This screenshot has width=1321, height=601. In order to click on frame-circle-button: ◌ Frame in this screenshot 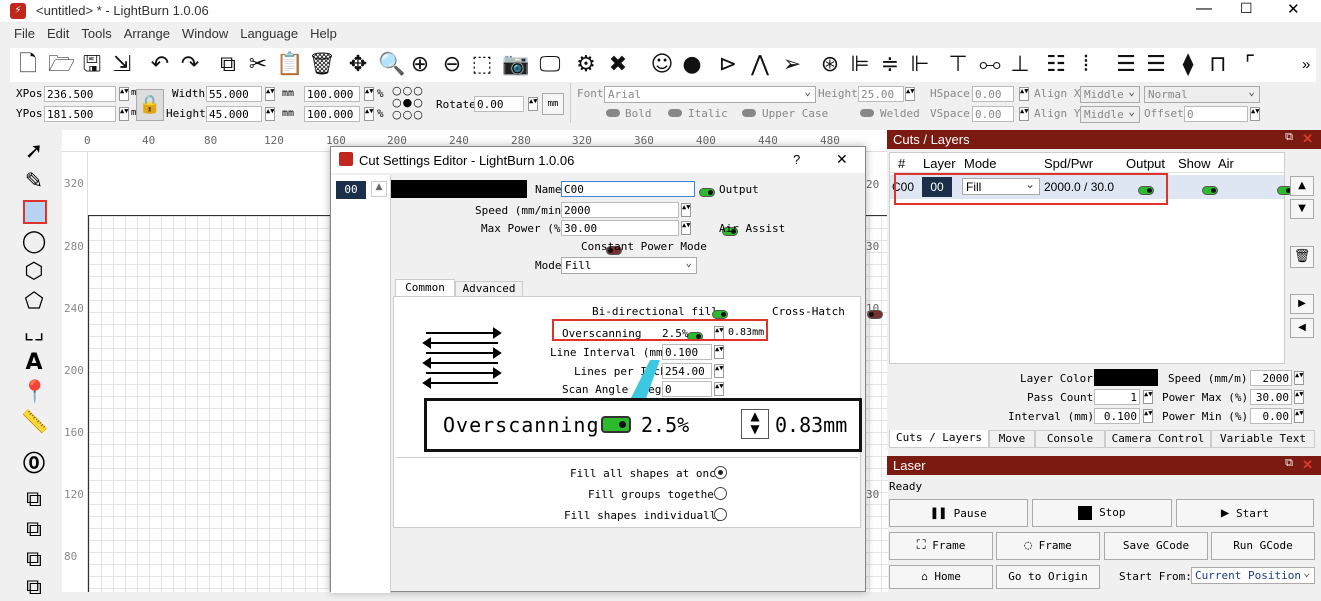, I will do `click(1048, 546)`.